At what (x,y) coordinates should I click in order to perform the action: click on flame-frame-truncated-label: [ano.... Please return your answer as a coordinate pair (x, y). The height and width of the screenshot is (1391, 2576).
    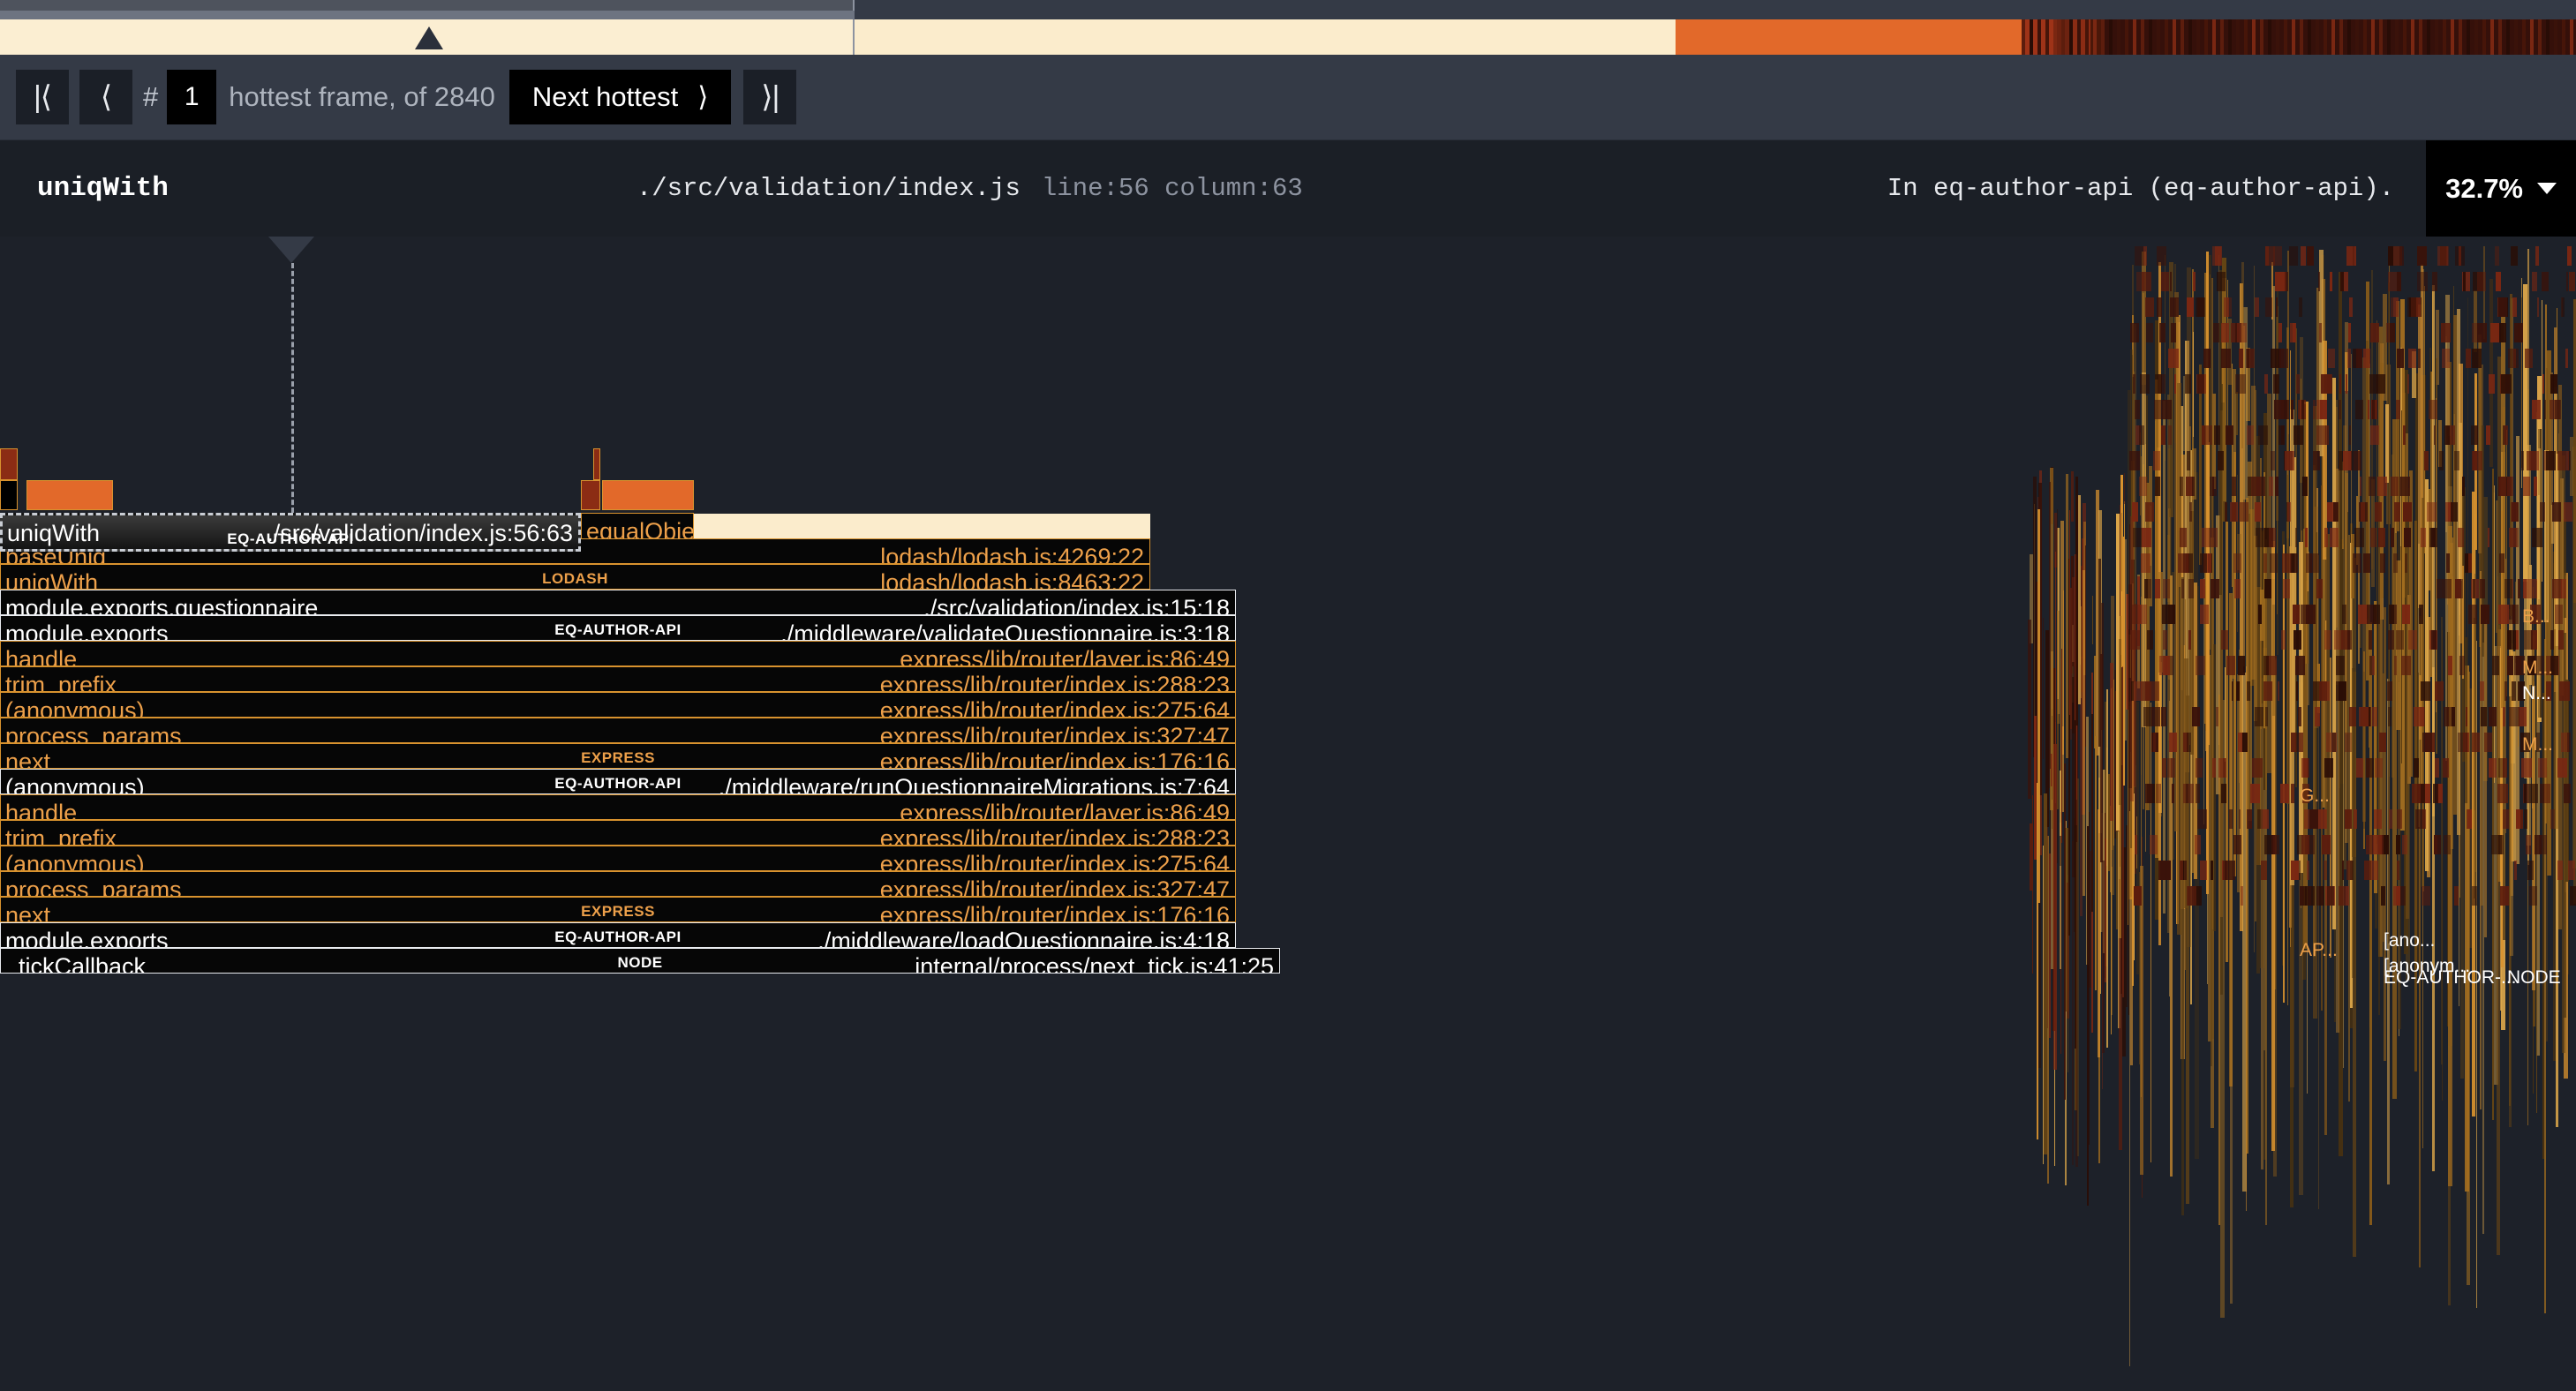
    Looking at the image, I should click on (2410, 940).